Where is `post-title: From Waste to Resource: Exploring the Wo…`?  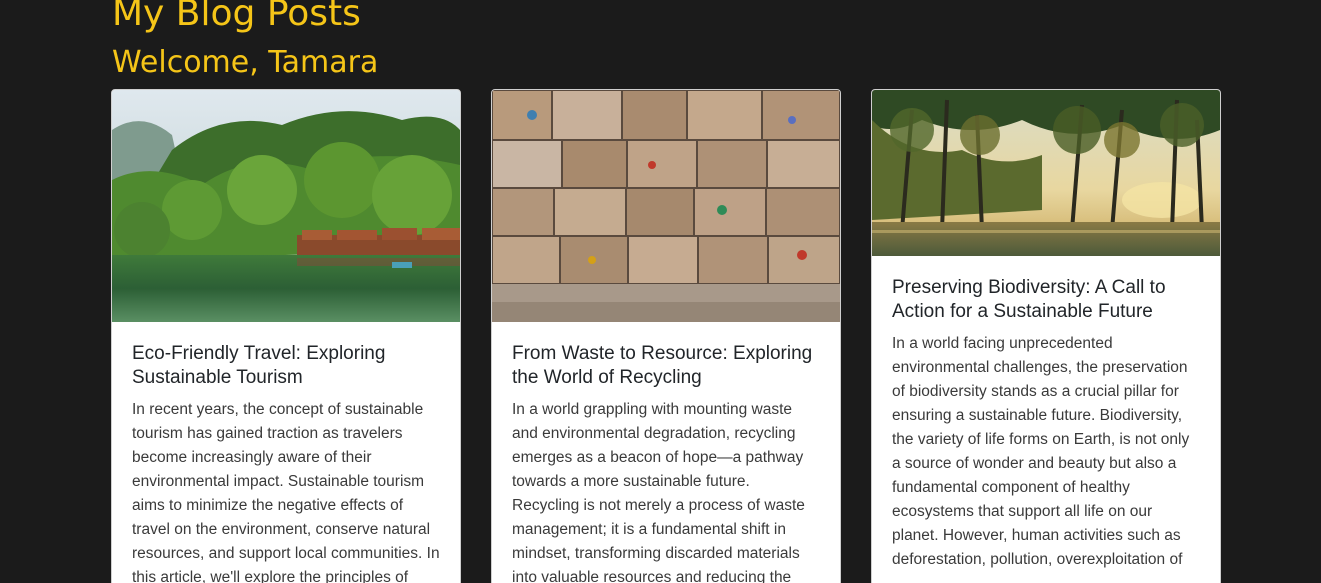 post-title: From Waste to Resource: Exploring the Wo… is located at coordinates (666, 366).